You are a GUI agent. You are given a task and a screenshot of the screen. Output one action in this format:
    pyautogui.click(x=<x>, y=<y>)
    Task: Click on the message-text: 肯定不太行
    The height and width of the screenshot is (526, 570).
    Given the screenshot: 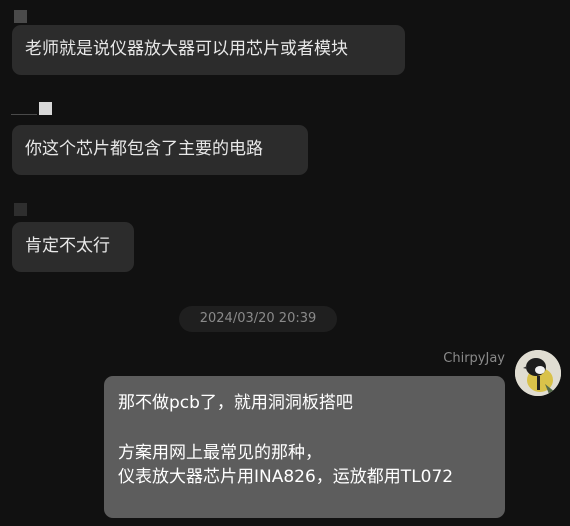 What is the action you would take?
    pyautogui.click(x=67, y=246)
    